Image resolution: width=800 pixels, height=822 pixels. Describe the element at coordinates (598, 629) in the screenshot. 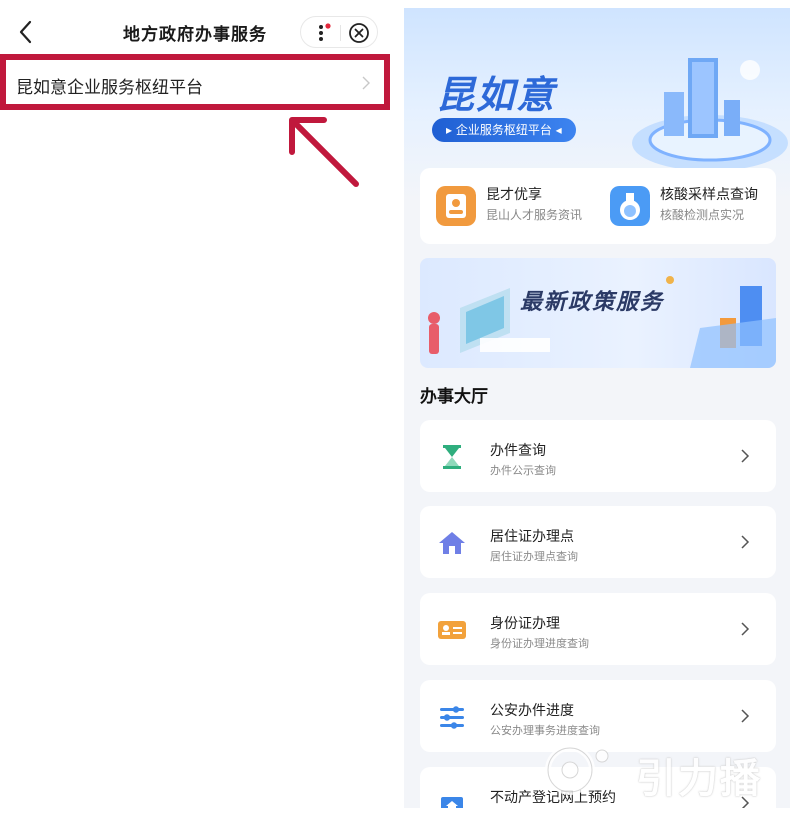

I see `service-item: 身份证办理 身份证办理进度查询` at that location.